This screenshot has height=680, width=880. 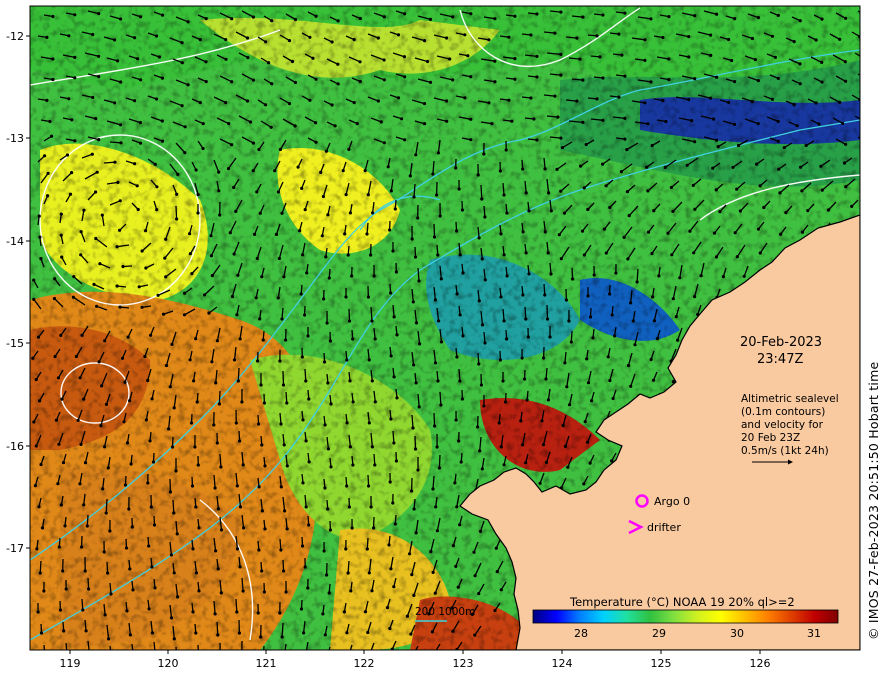 What do you see at coordinates (770, 438) in the screenshot?
I see `note-line: 20 Feb 23Z` at bounding box center [770, 438].